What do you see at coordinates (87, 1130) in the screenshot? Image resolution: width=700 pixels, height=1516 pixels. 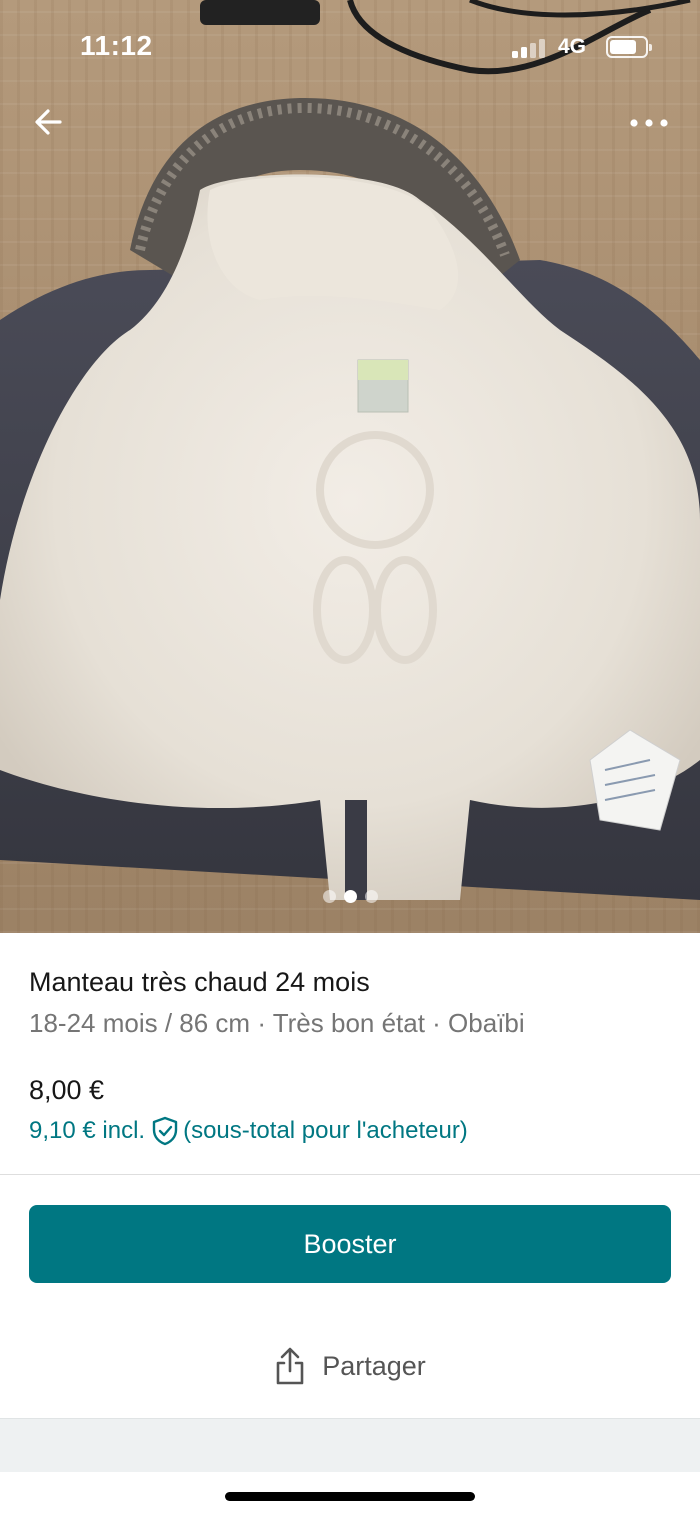 I see `price-incl: 9,10 € incl.` at bounding box center [87, 1130].